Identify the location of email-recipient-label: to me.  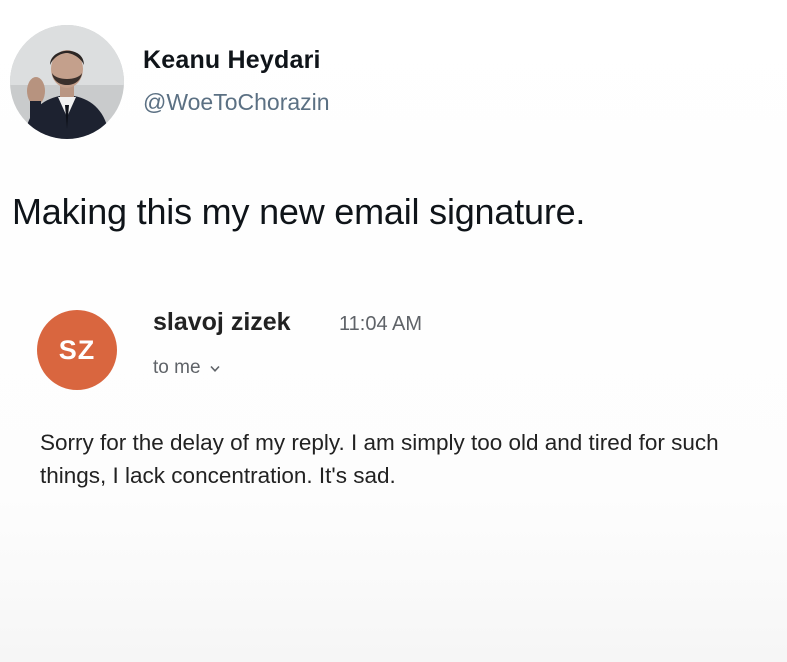
(177, 367).